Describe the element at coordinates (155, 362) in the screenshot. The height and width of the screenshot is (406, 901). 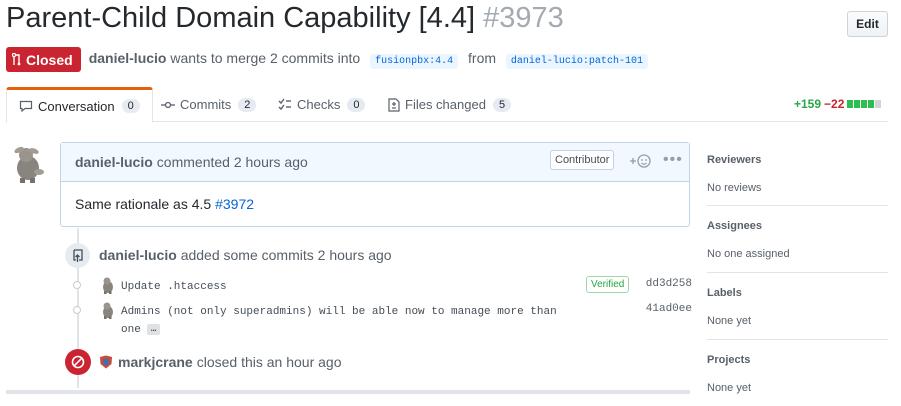
I see `event-author: markjcrane` at that location.